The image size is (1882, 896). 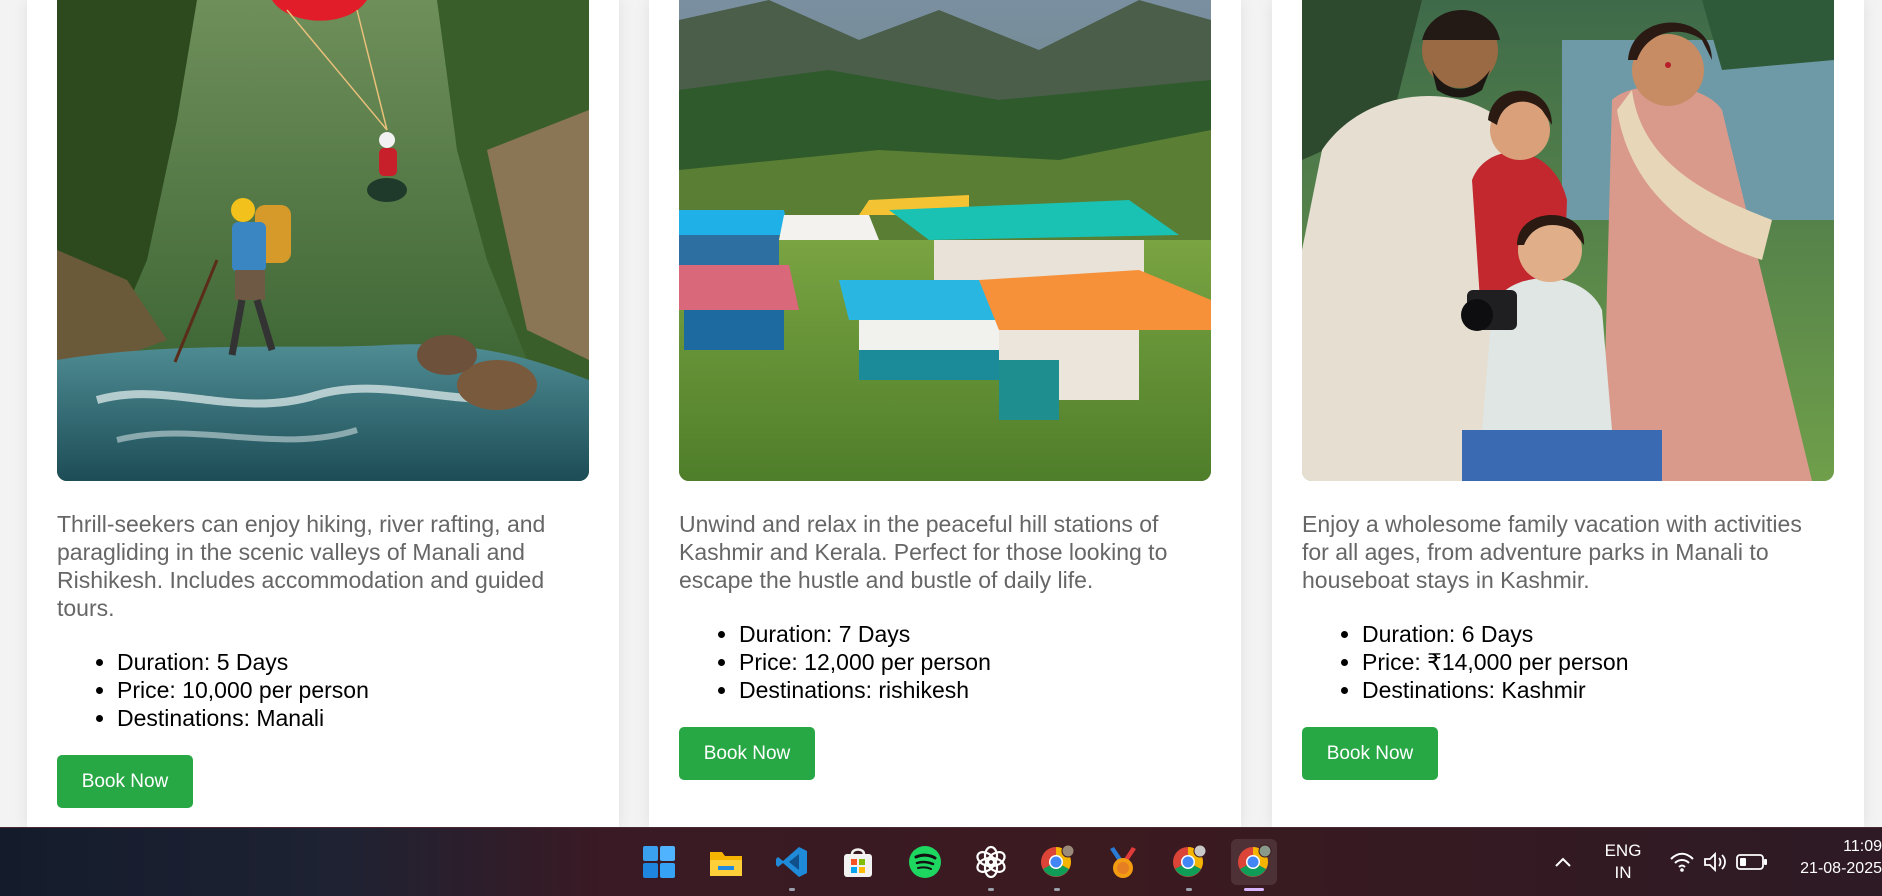 I want to click on wifi-icon, so click(x=1682, y=862).